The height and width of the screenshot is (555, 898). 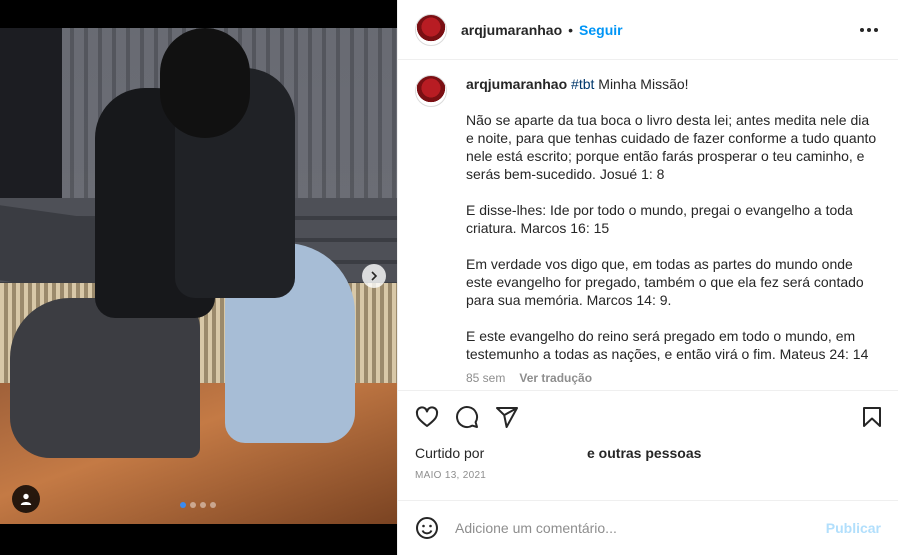 What do you see at coordinates (198, 505) in the screenshot?
I see `carousel-indicator` at bounding box center [198, 505].